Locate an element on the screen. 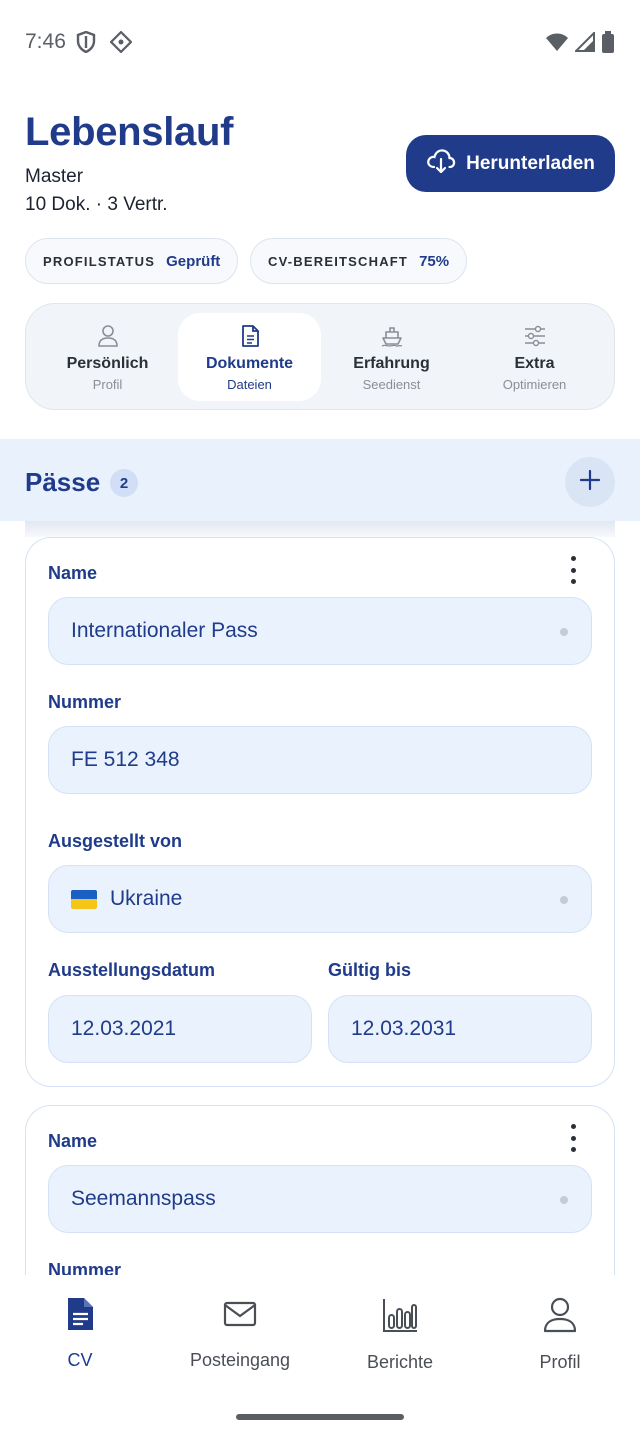 Image resolution: width=640 pixels, height=1437 pixels. field-value: Internationaler Pass is located at coordinates (164, 630).